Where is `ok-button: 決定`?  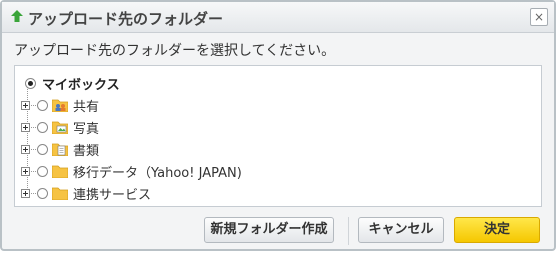
ok-button: 決定 is located at coordinates (497, 230).